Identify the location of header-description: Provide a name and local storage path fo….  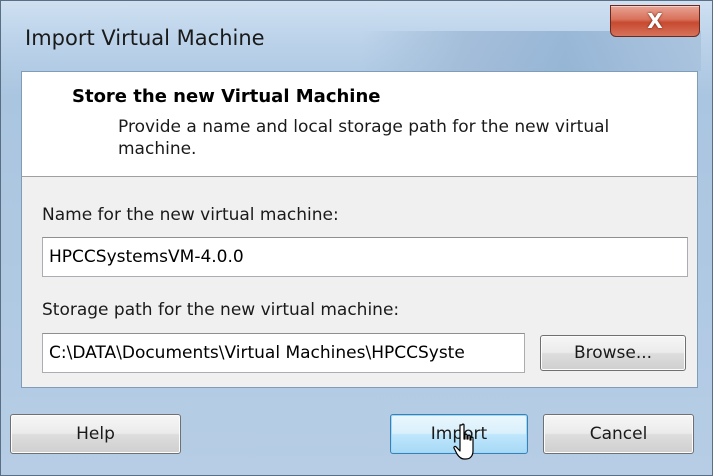
(364, 138).